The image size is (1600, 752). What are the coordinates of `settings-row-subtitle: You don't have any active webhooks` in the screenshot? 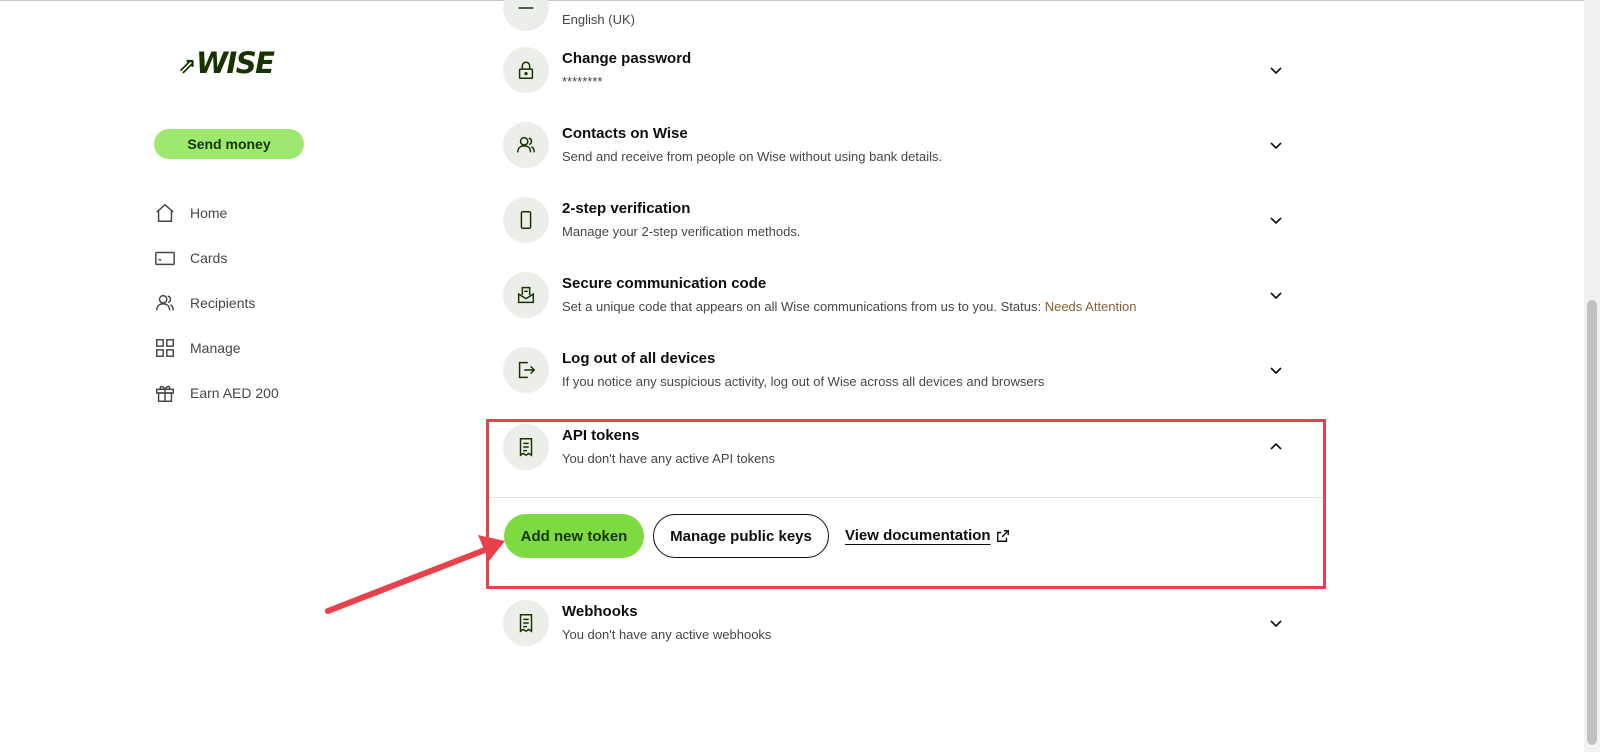 It's located at (667, 634).